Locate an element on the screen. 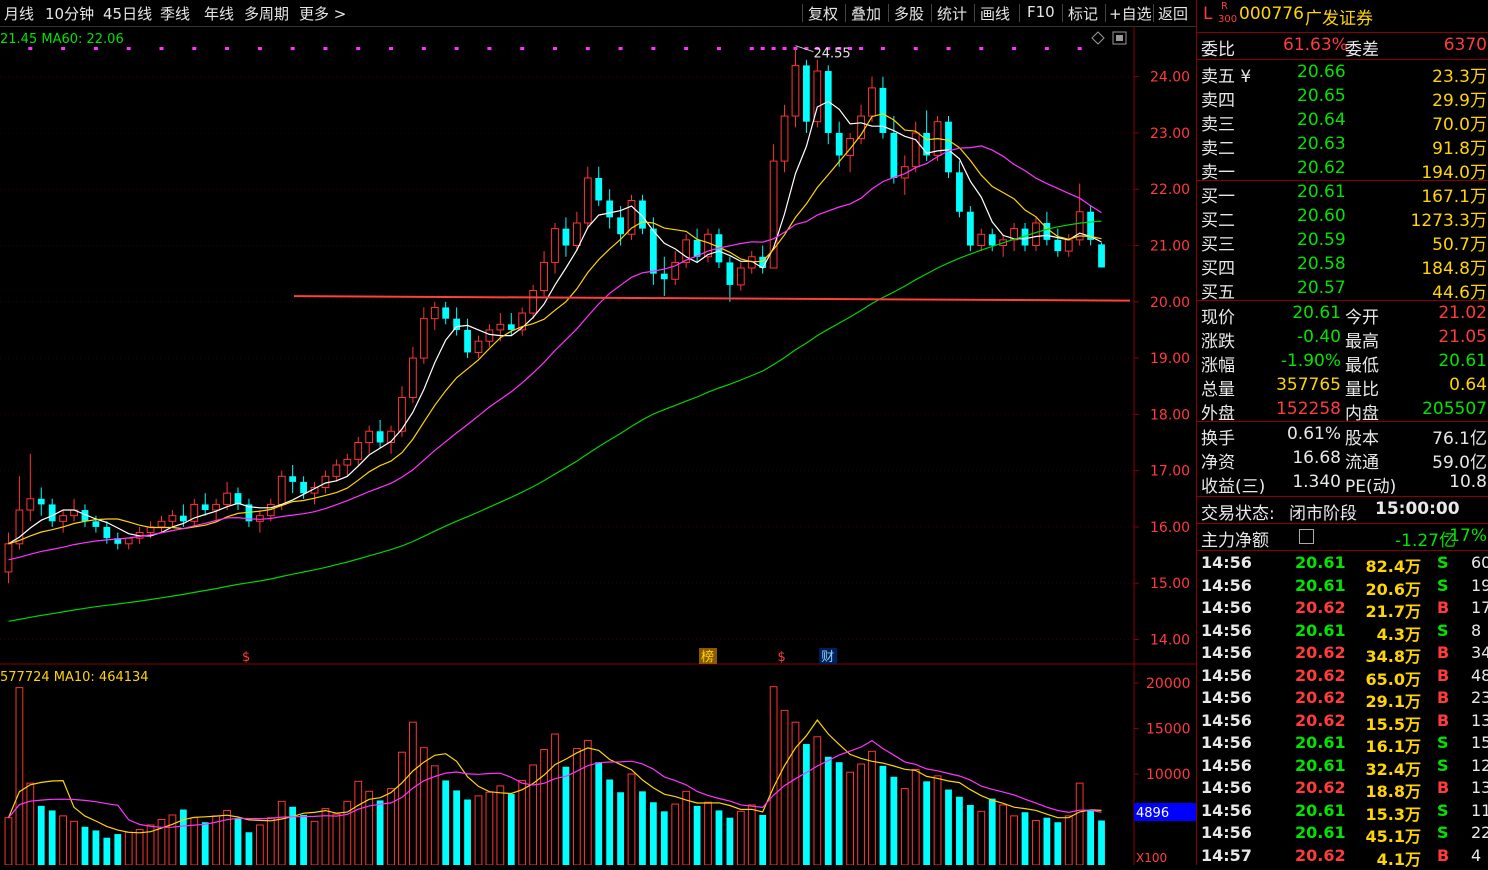  multi-stock-button: 多股 is located at coordinates (909, 13).